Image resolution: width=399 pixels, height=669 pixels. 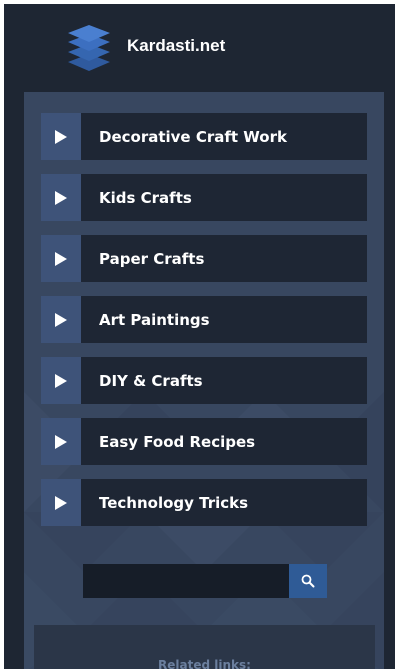 I want to click on stacked-layers-icon, so click(x=89, y=48).